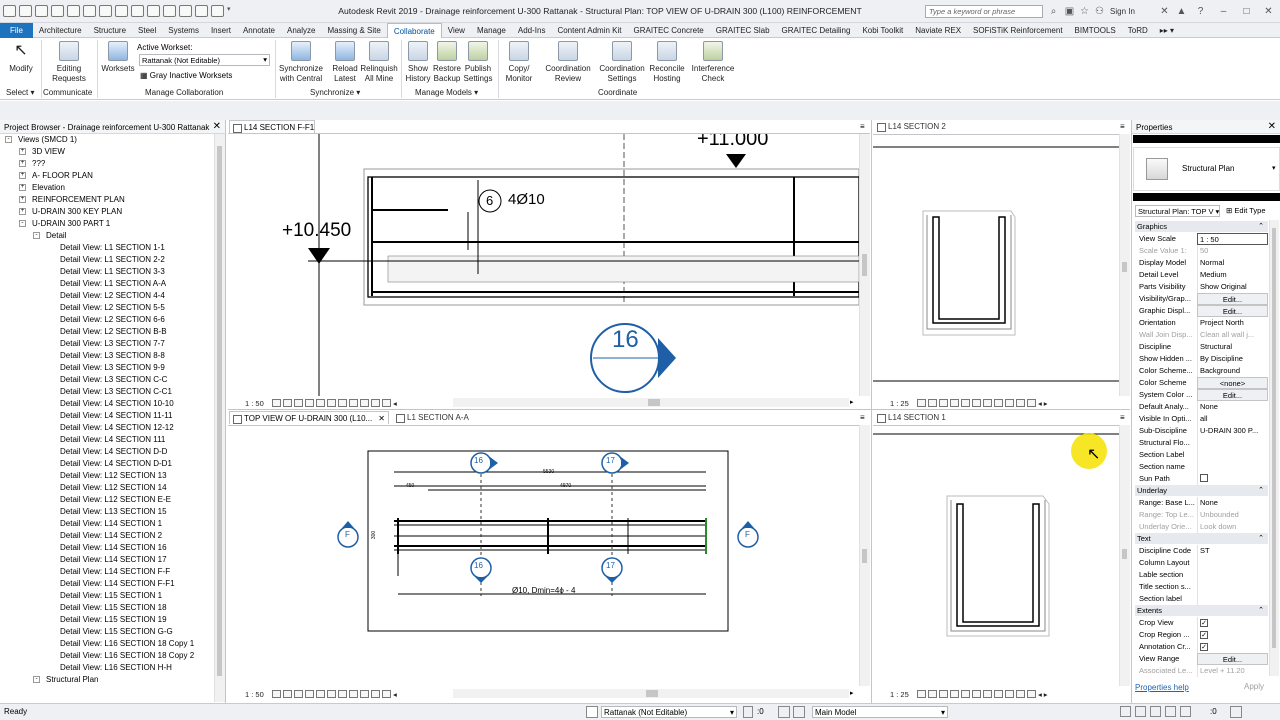  What do you see at coordinates (984, 11) in the screenshot?
I see `search-input: Type a keyword or phrase` at bounding box center [984, 11].